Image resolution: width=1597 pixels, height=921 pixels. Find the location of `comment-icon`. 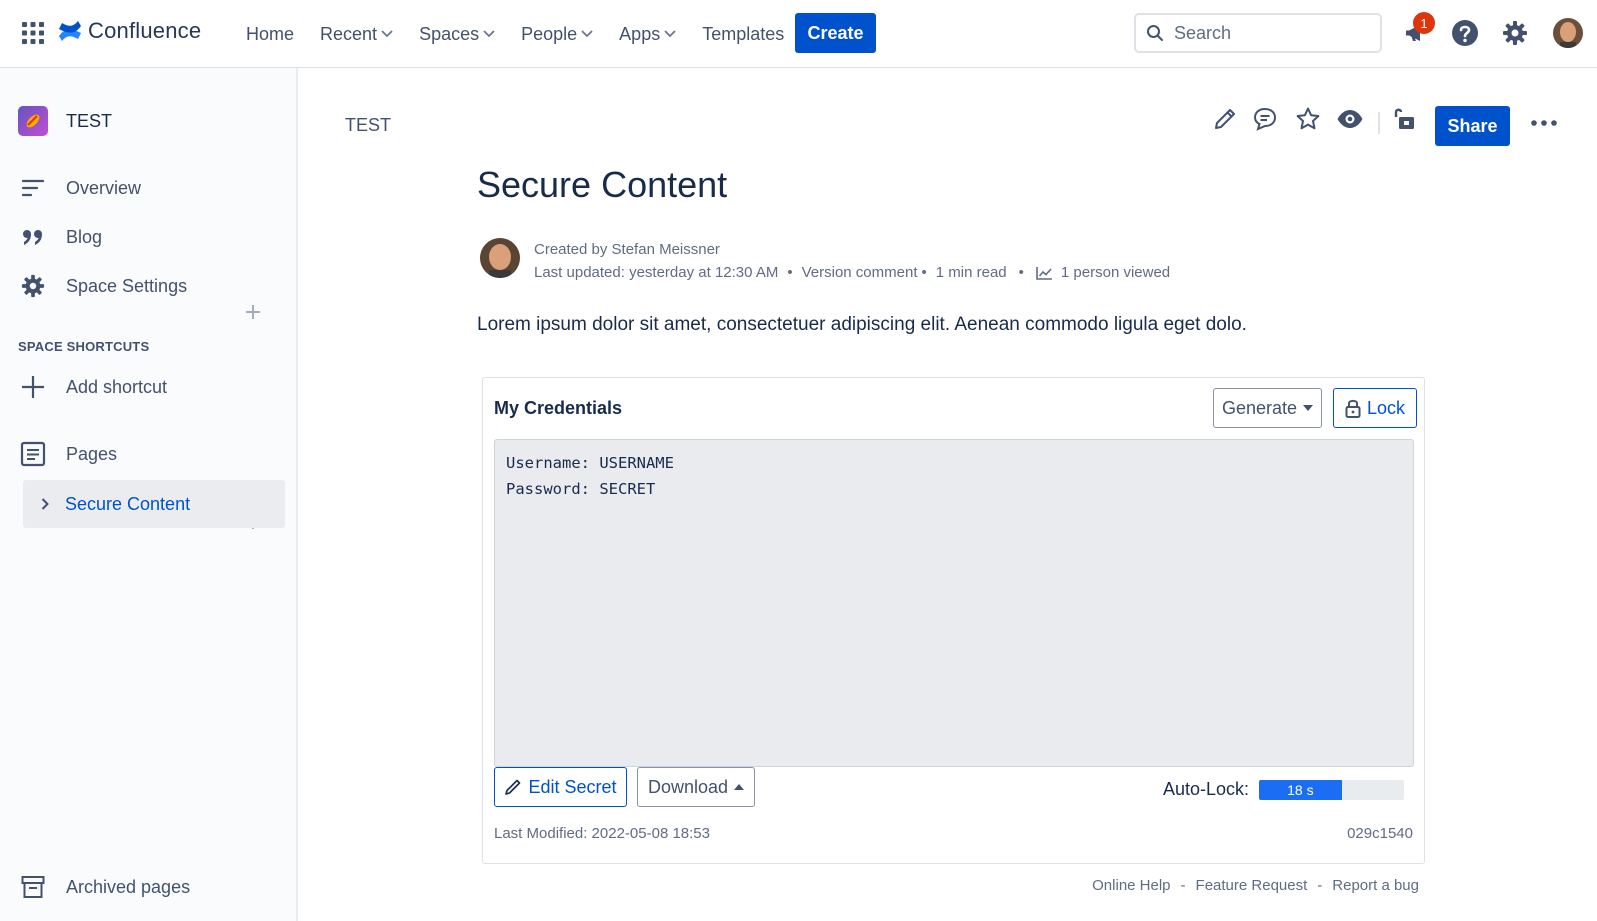

comment-icon is located at coordinates (1265, 119).